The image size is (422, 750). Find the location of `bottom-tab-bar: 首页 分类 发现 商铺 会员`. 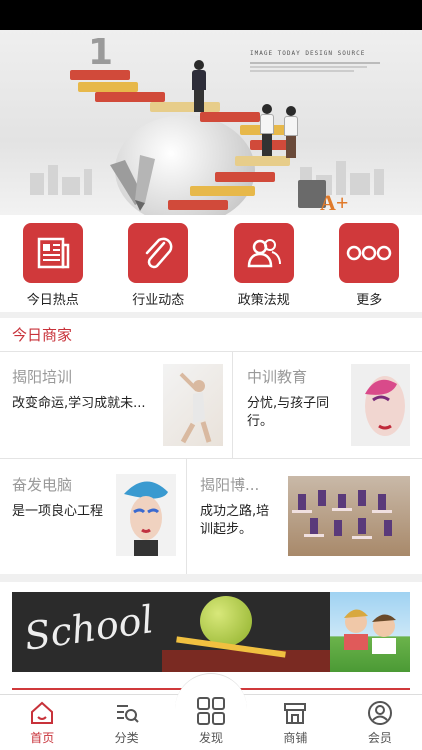

bottom-tab-bar: 首页 分类 发现 商铺 会员 is located at coordinates (211, 711).